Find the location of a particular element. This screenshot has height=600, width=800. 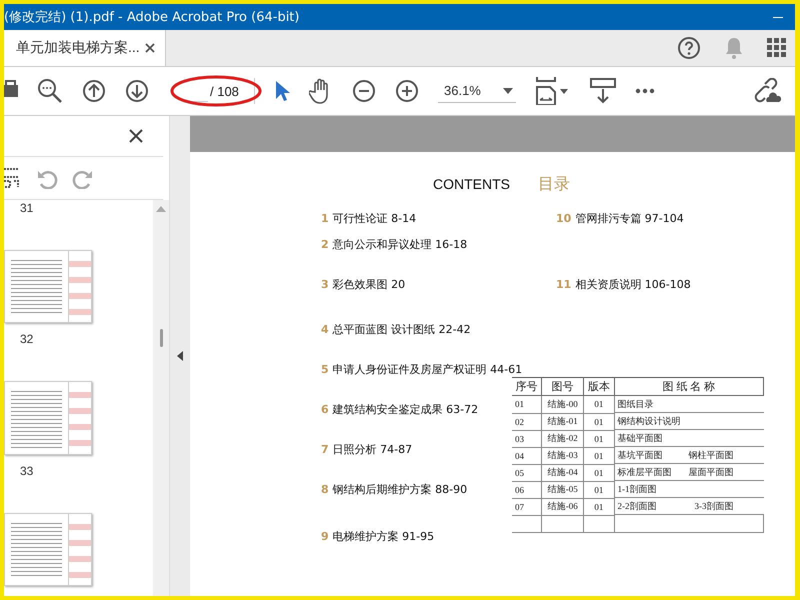

table-cell: 结施-05 is located at coordinates (563, 489).